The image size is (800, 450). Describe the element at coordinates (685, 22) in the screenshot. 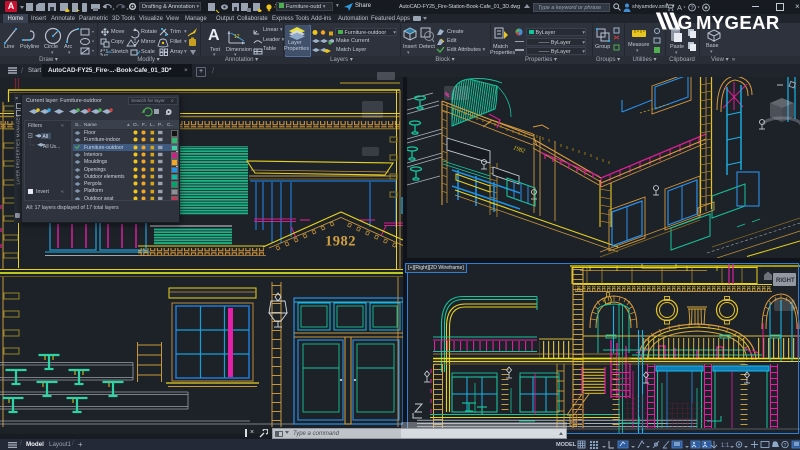

I see `svg-text: G` at that location.